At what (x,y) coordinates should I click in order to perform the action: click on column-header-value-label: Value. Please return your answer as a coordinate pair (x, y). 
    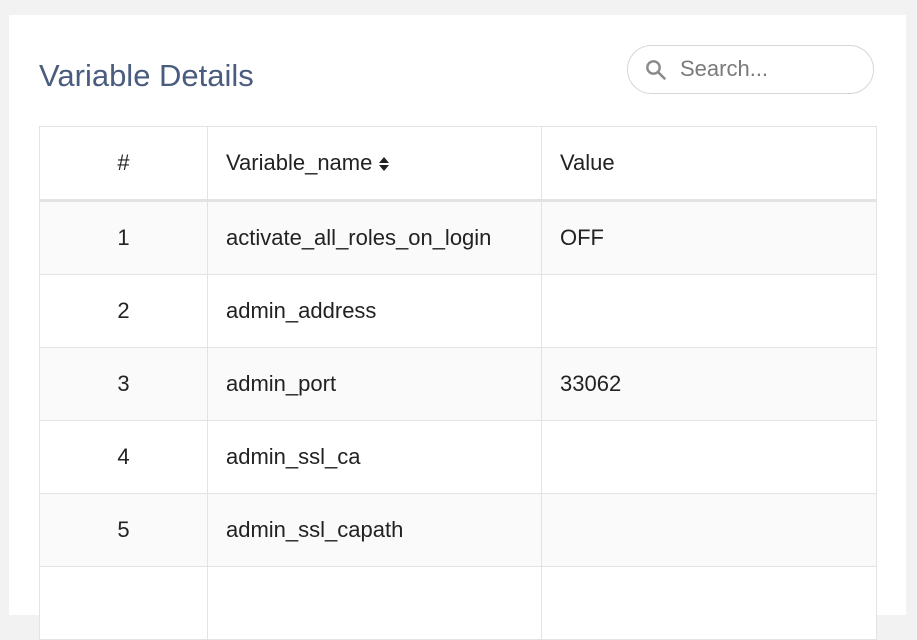
    Looking at the image, I should click on (587, 162).